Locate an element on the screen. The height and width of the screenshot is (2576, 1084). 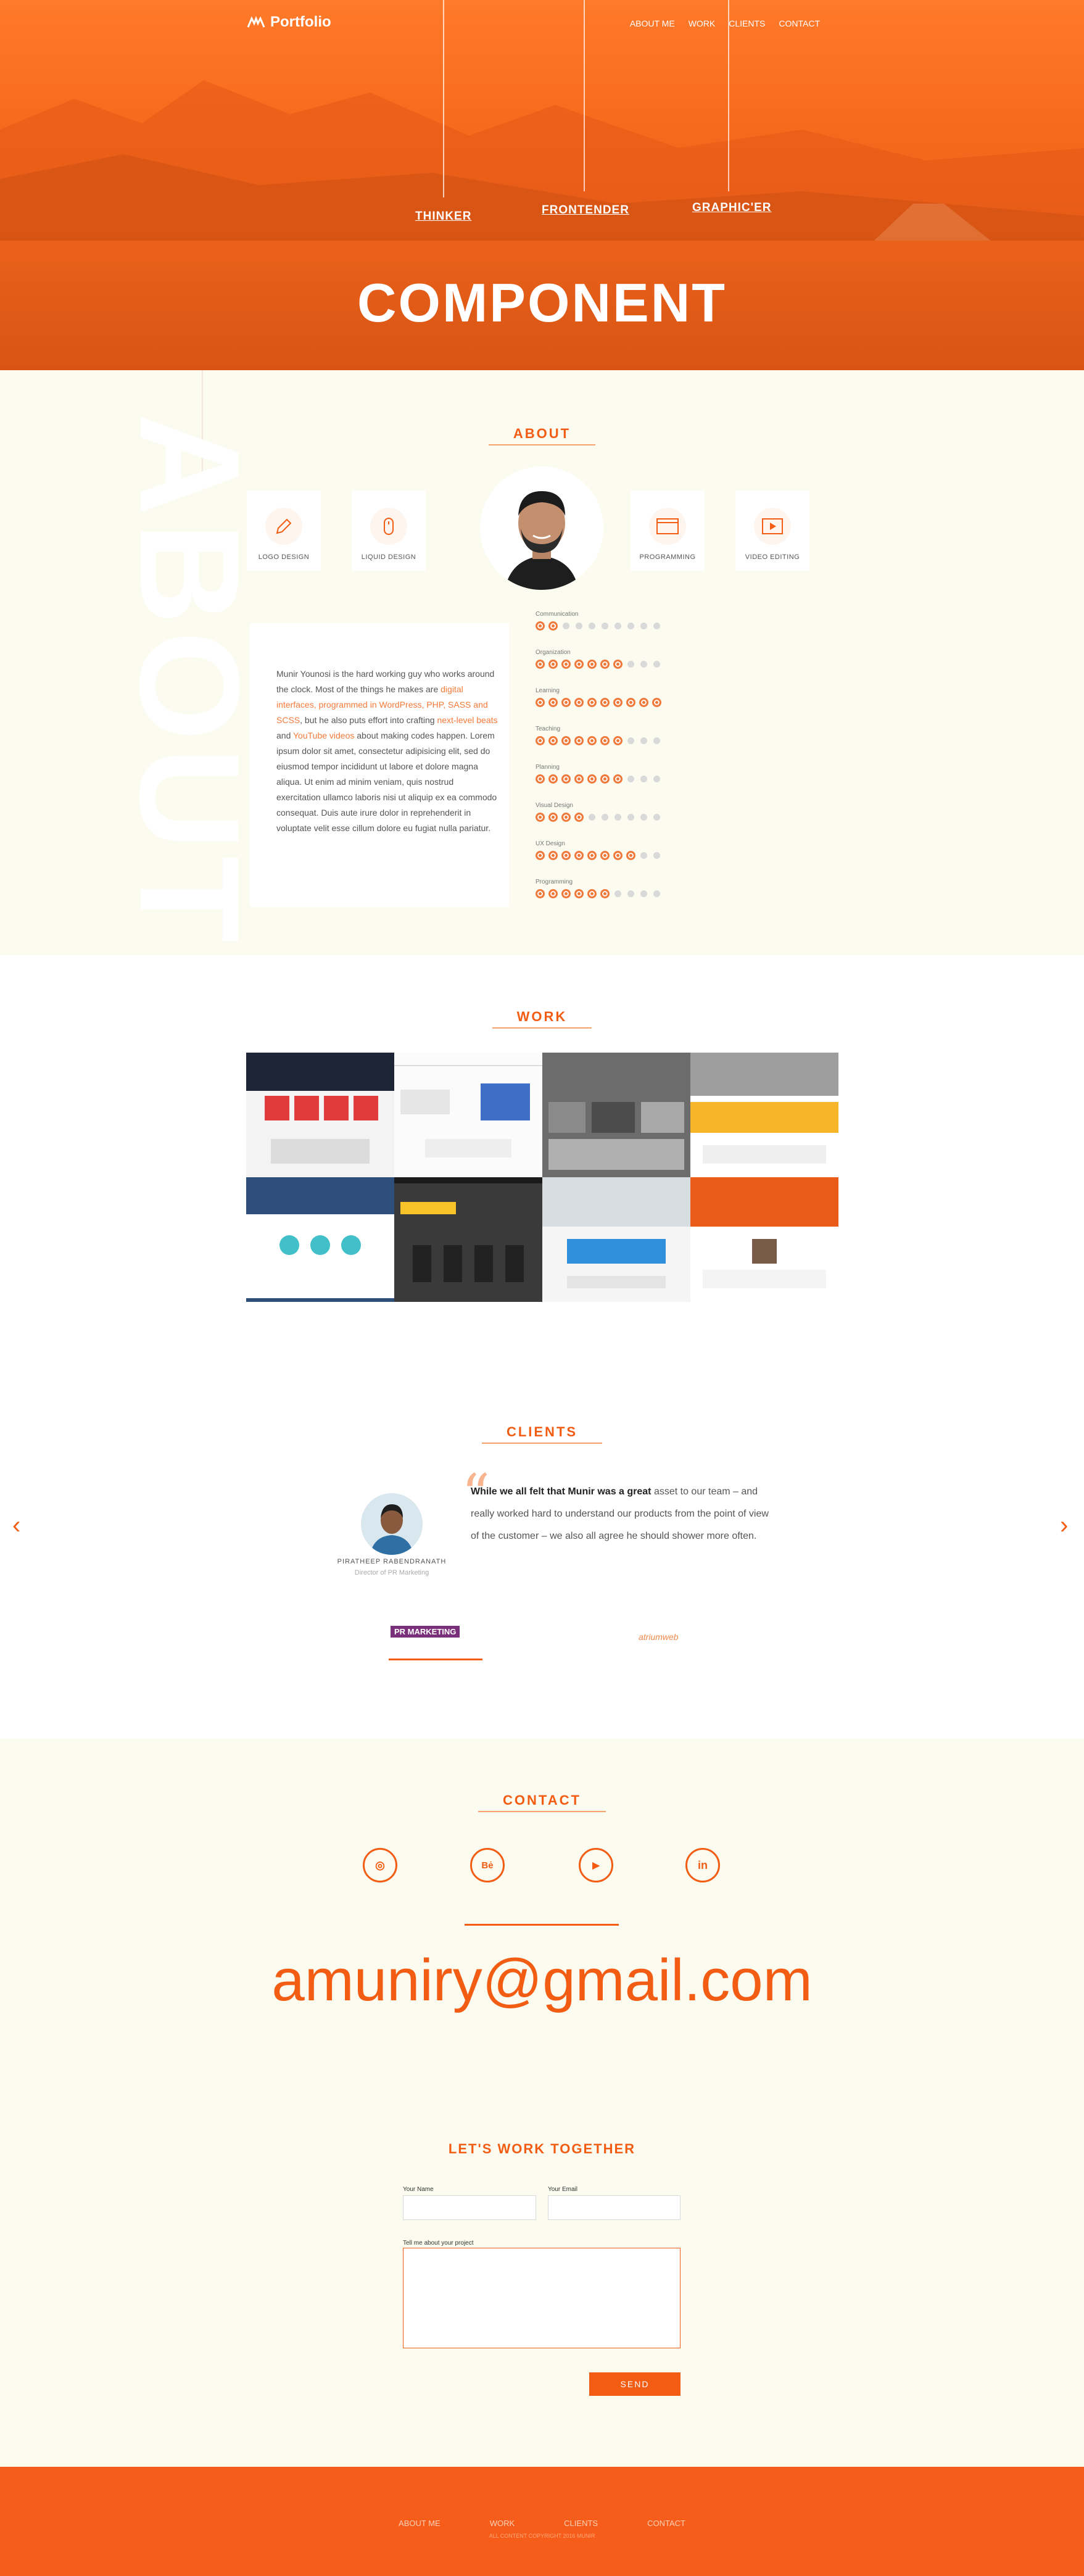
nav-work: WORK is located at coordinates (702, 23).